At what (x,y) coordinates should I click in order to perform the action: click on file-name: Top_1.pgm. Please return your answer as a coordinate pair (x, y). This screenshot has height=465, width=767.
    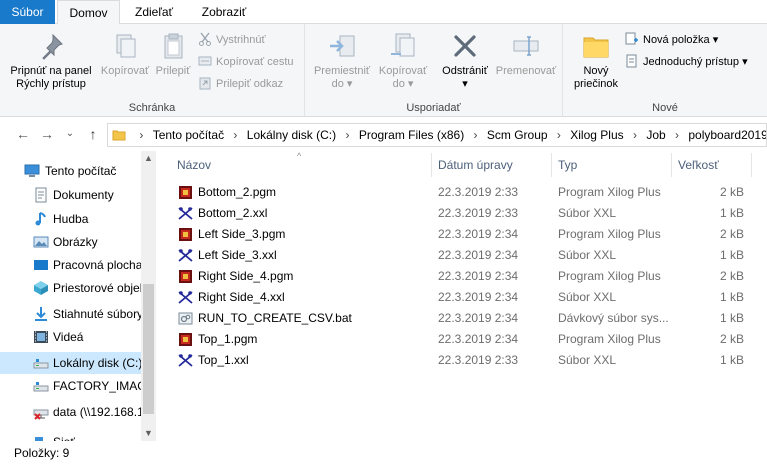
    Looking at the image, I should click on (228, 339).